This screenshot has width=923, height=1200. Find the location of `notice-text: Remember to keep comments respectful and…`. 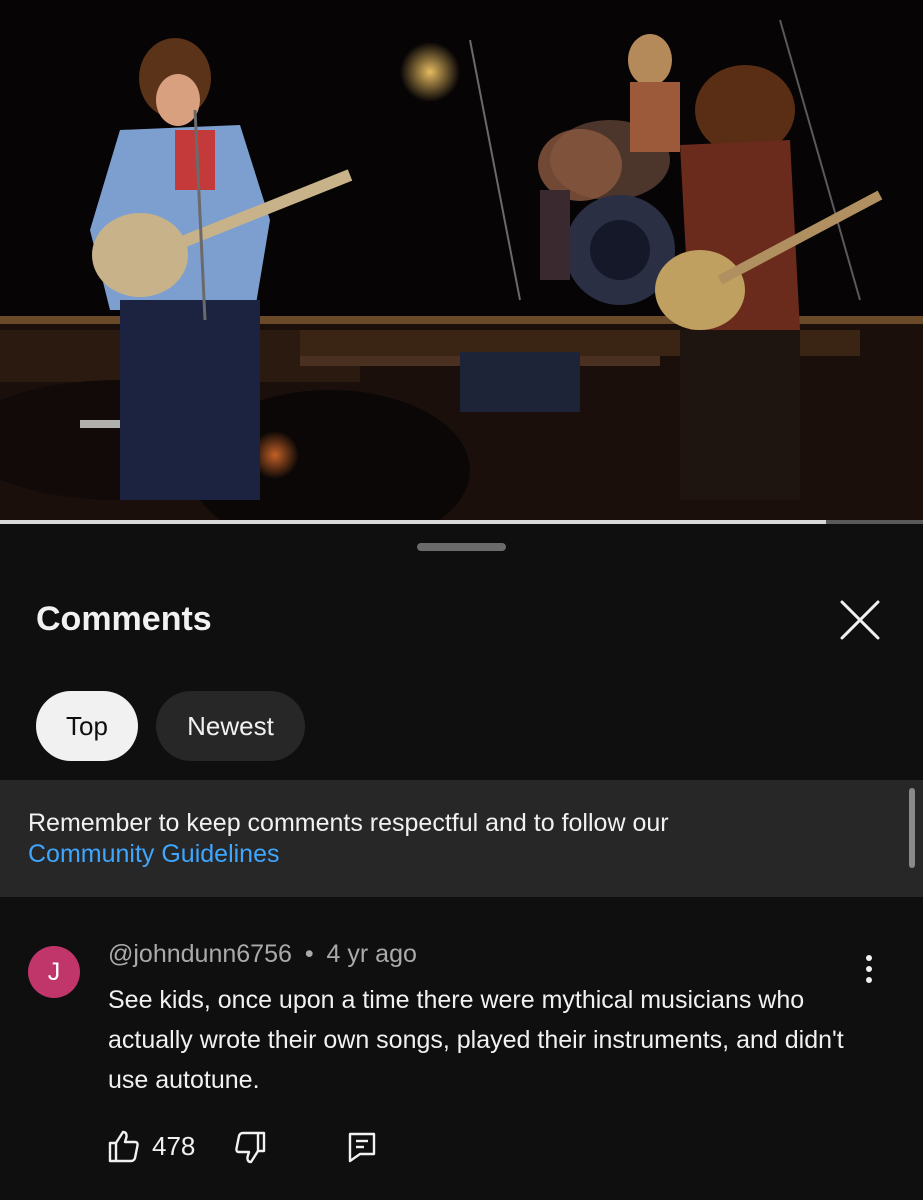

notice-text: Remember to keep comments respectful and… is located at coordinates (348, 823).